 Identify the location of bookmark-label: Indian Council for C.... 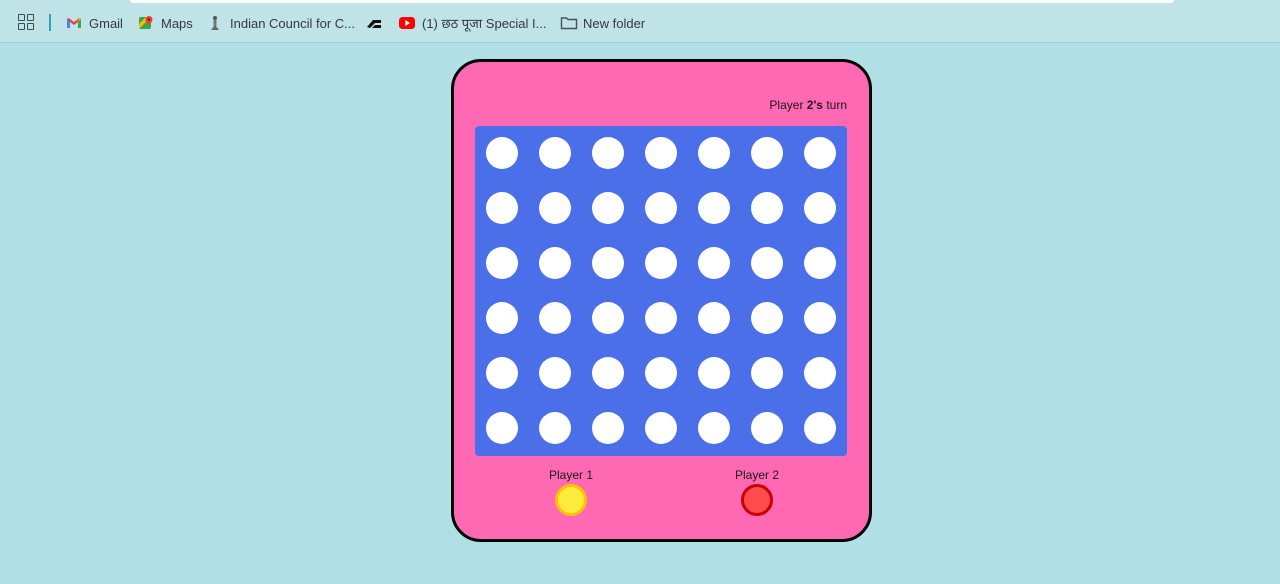
(293, 23).